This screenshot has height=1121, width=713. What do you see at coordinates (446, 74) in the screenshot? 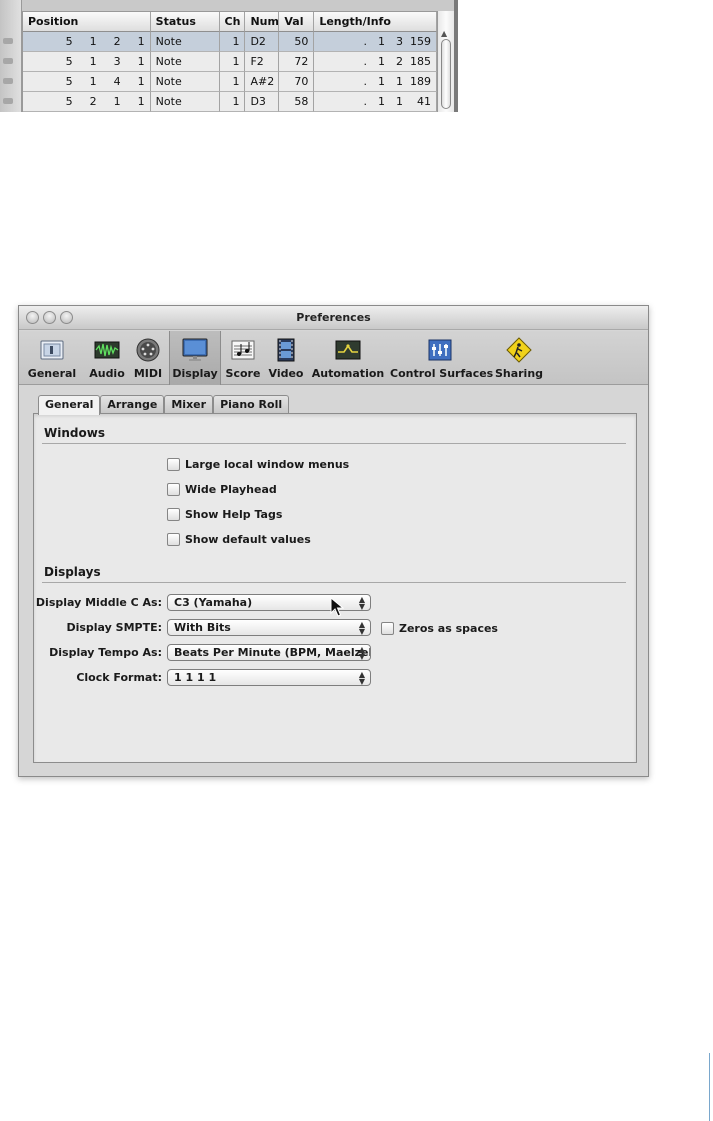
I see `scroll-thumb` at bounding box center [446, 74].